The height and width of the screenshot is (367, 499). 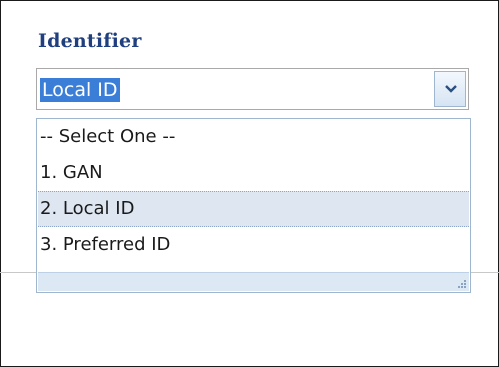 I want to click on combobox-value: Local ID, so click(x=80, y=90).